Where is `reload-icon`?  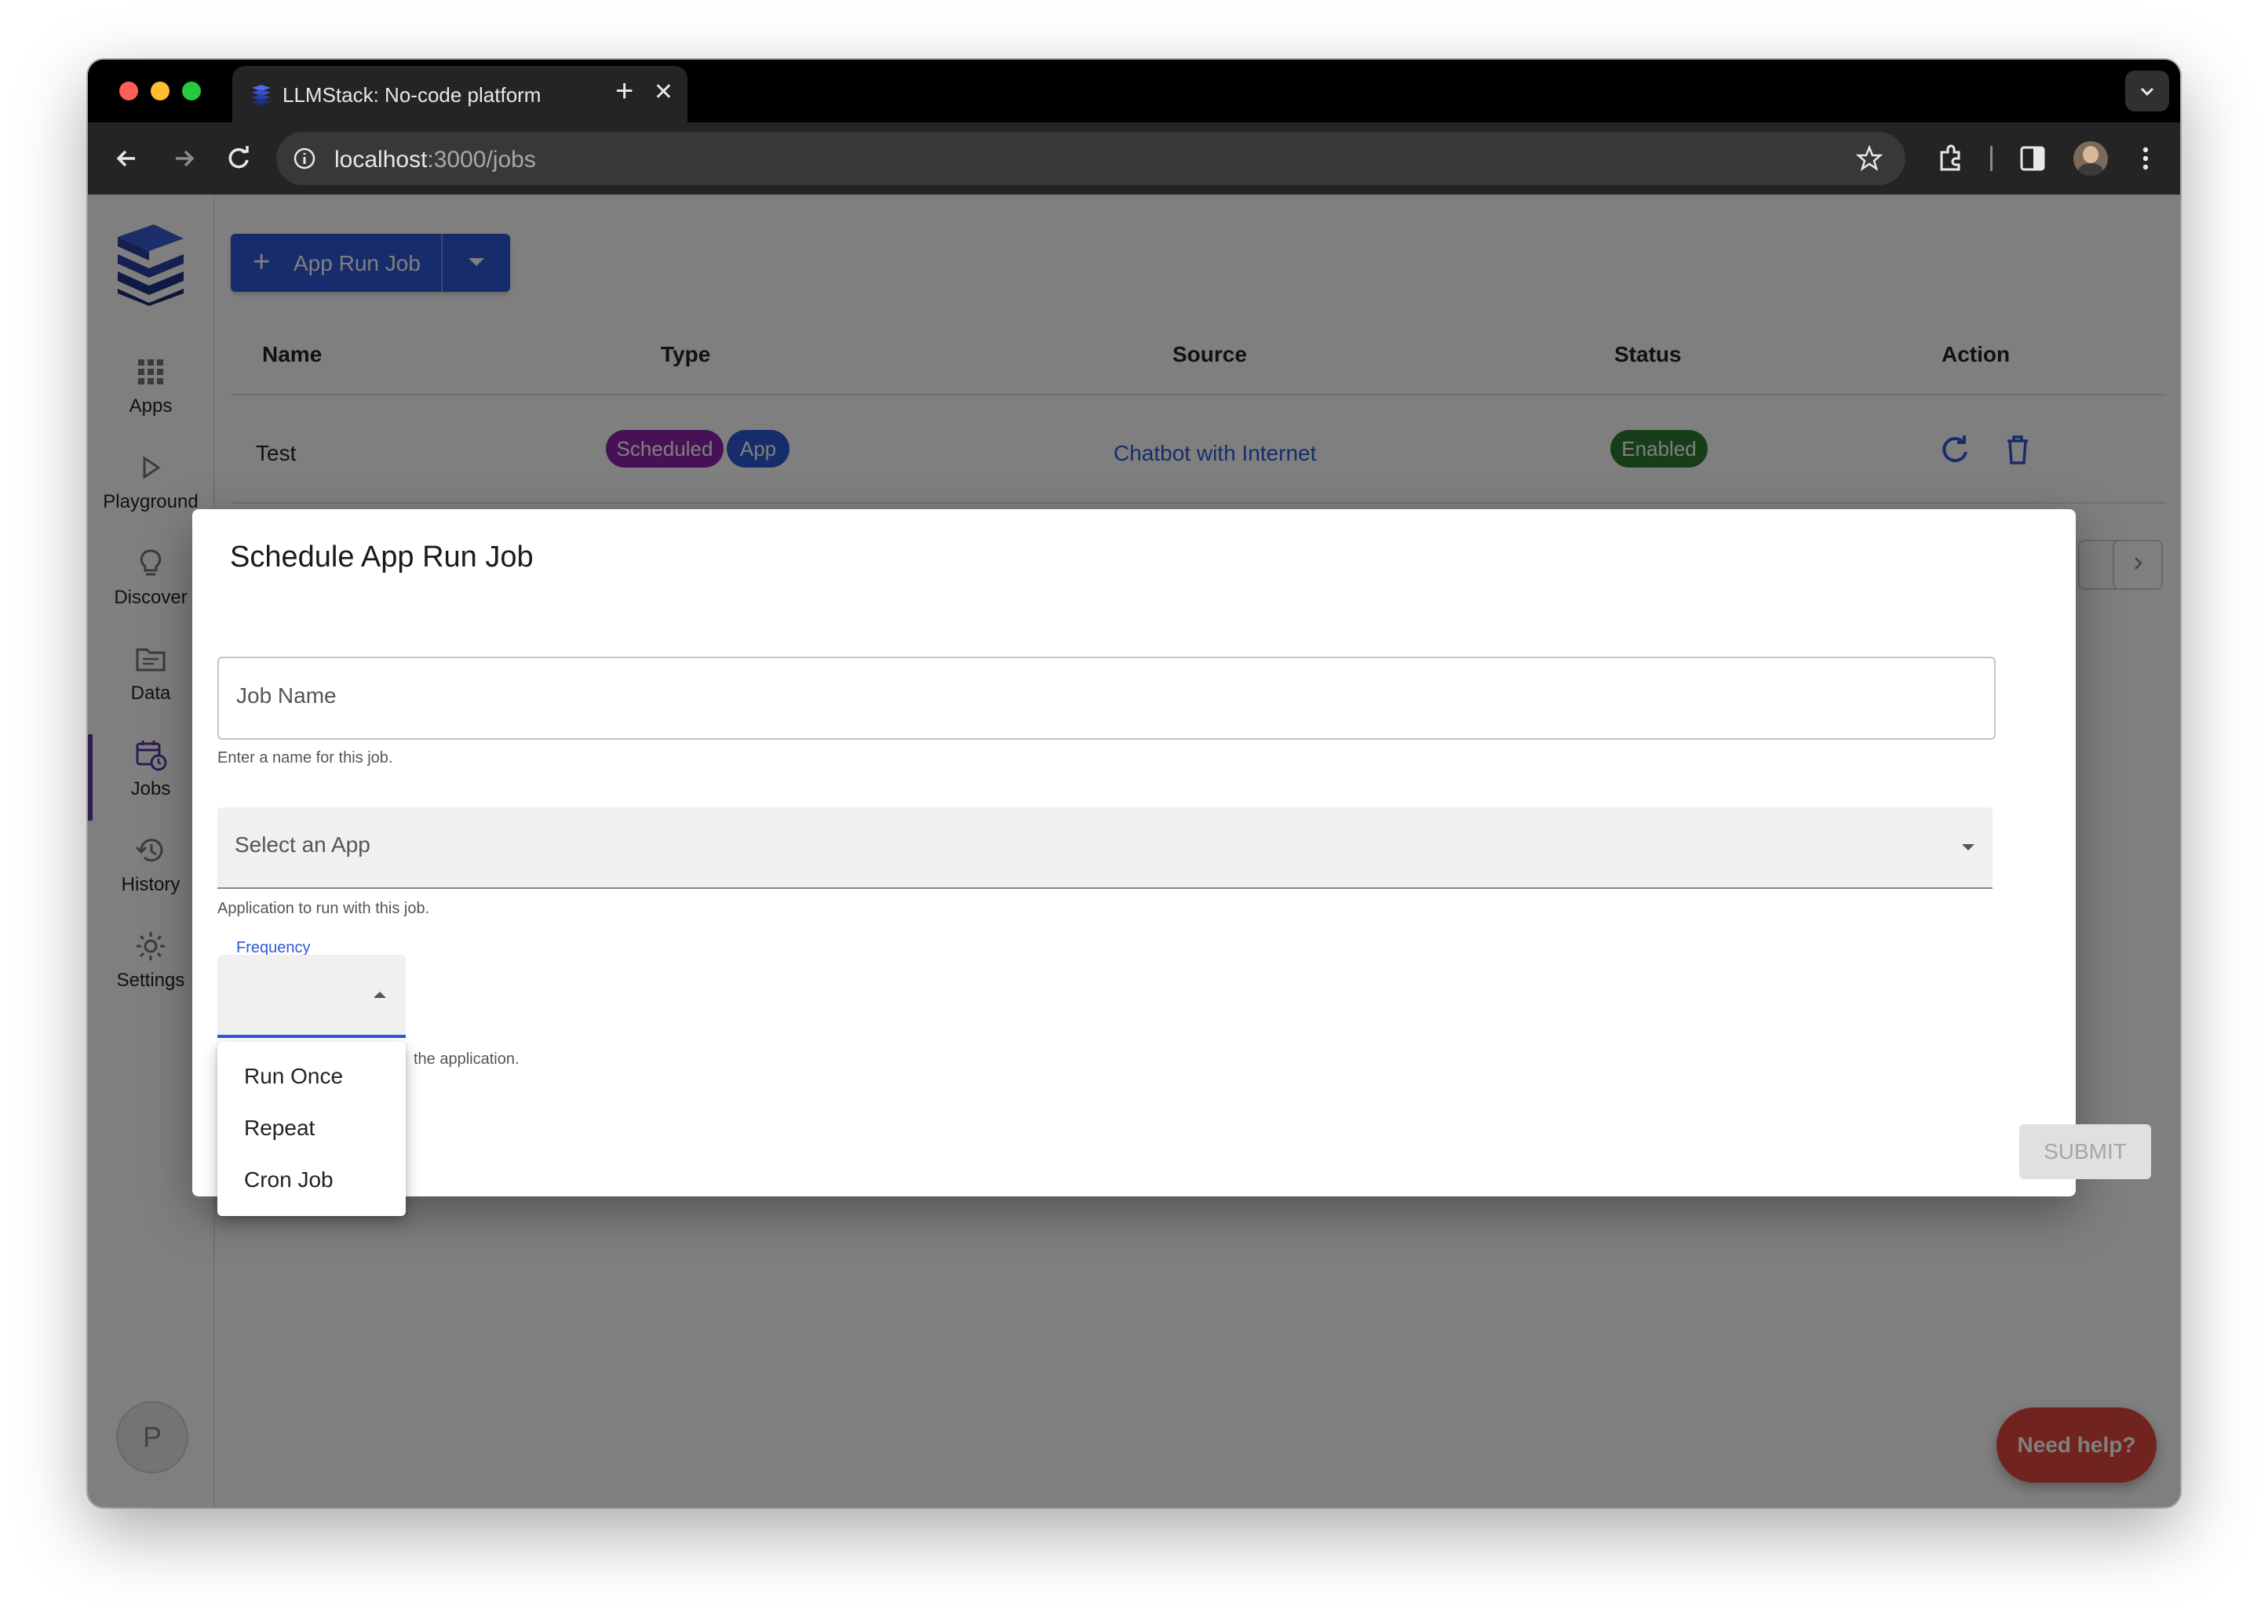
reload-icon is located at coordinates (239, 159).